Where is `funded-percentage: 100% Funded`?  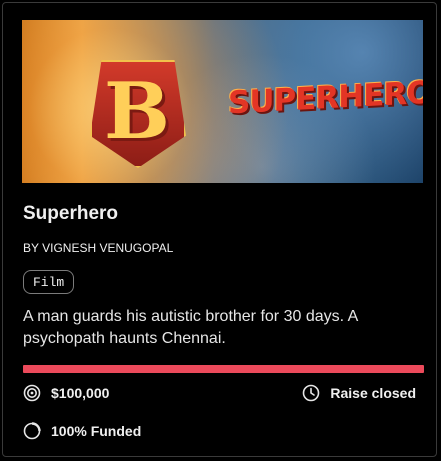
funded-percentage: 100% Funded is located at coordinates (82, 431).